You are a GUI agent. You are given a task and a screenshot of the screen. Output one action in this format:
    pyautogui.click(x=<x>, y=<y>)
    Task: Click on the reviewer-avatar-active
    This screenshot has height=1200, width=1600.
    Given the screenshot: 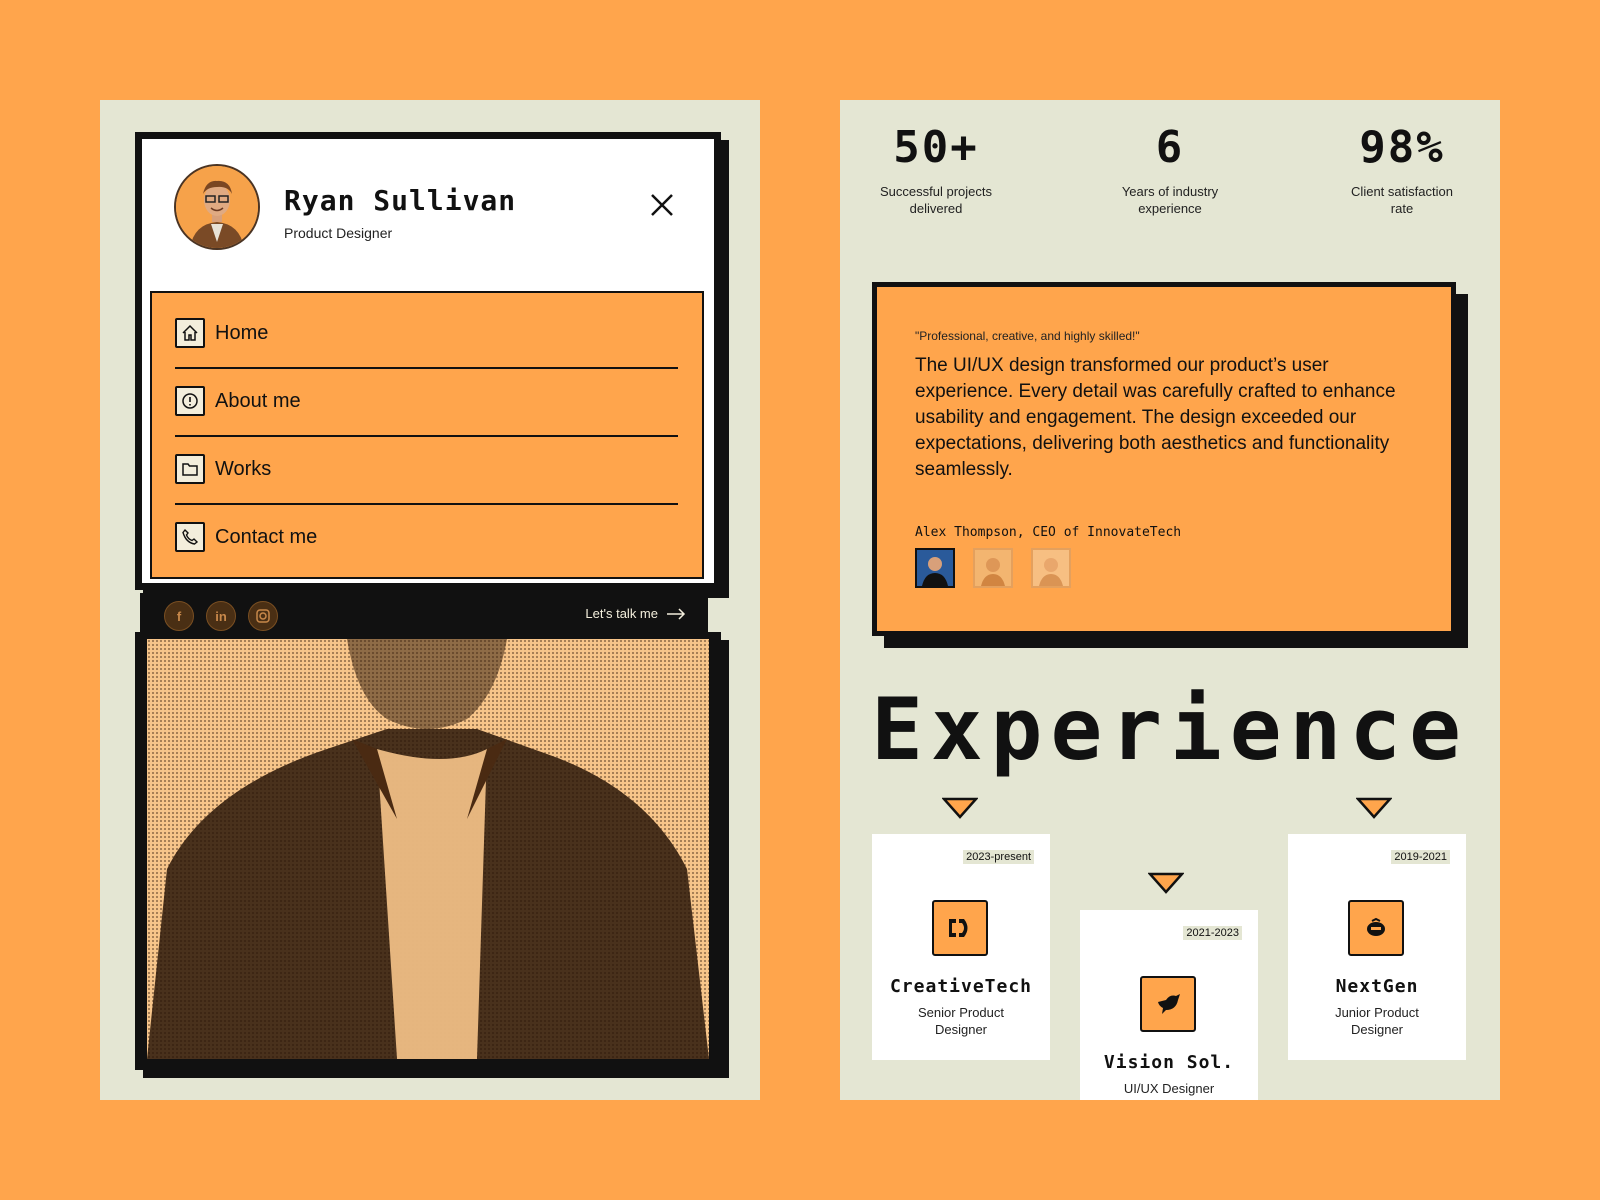 What is the action you would take?
    pyautogui.click(x=935, y=568)
    